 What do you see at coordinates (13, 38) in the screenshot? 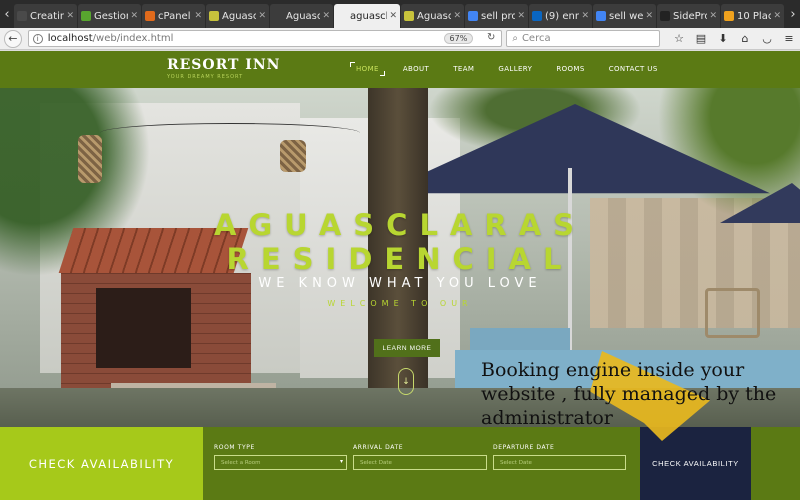
I see `back-button: ←` at bounding box center [13, 38].